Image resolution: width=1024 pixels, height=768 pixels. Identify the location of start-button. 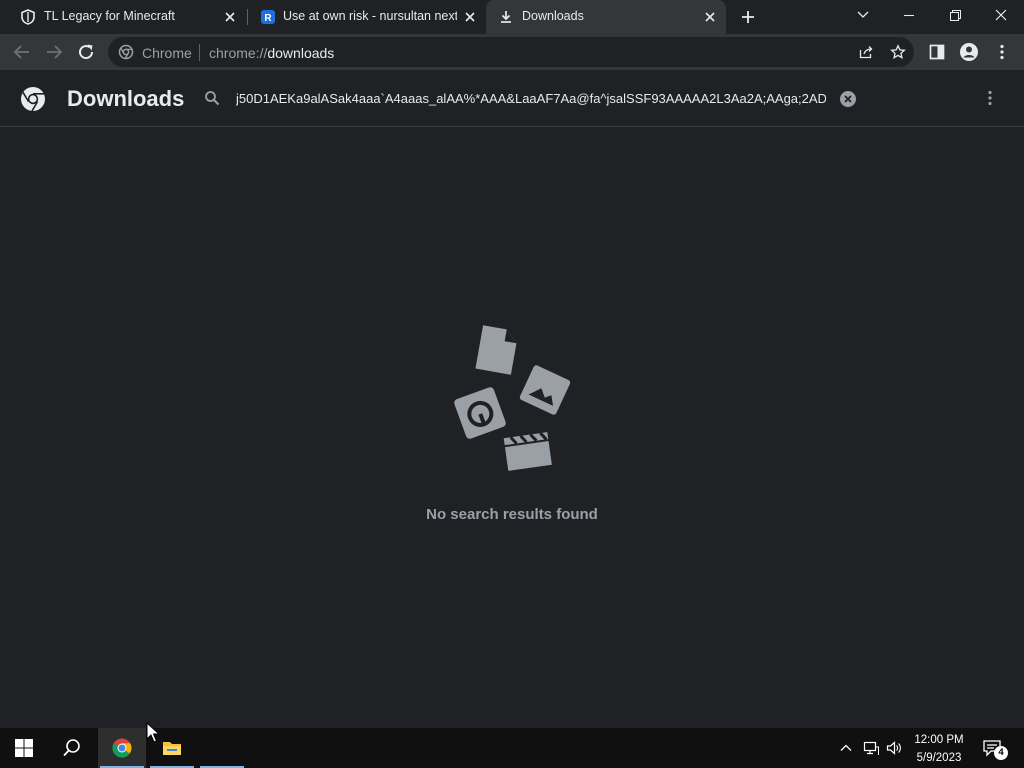
(24, 748).